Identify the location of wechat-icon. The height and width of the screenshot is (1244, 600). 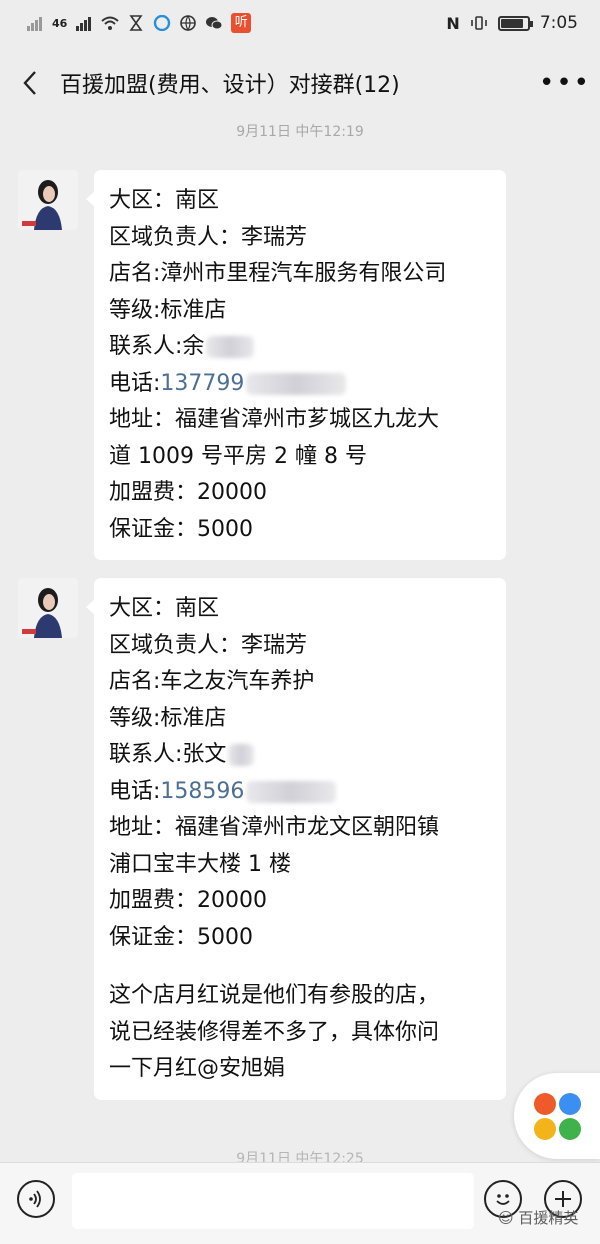
(214, 23).